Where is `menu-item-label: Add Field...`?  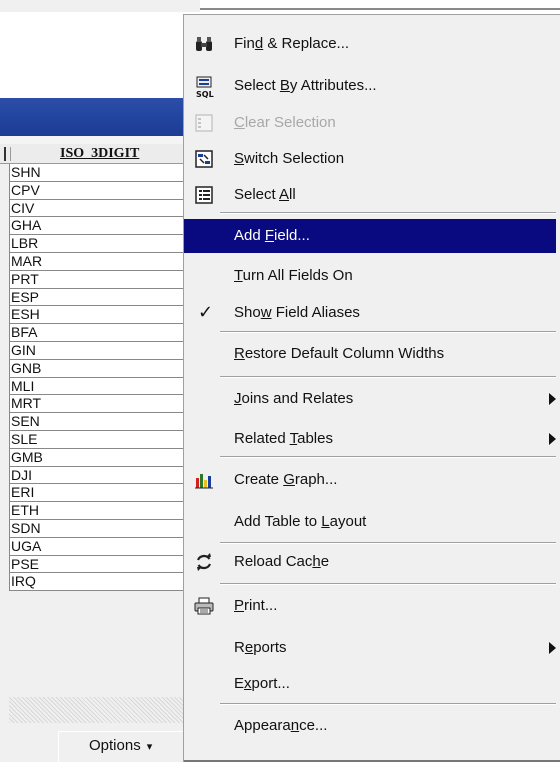 menu-item-label: Add Field... is located at coordinates (272, 235).